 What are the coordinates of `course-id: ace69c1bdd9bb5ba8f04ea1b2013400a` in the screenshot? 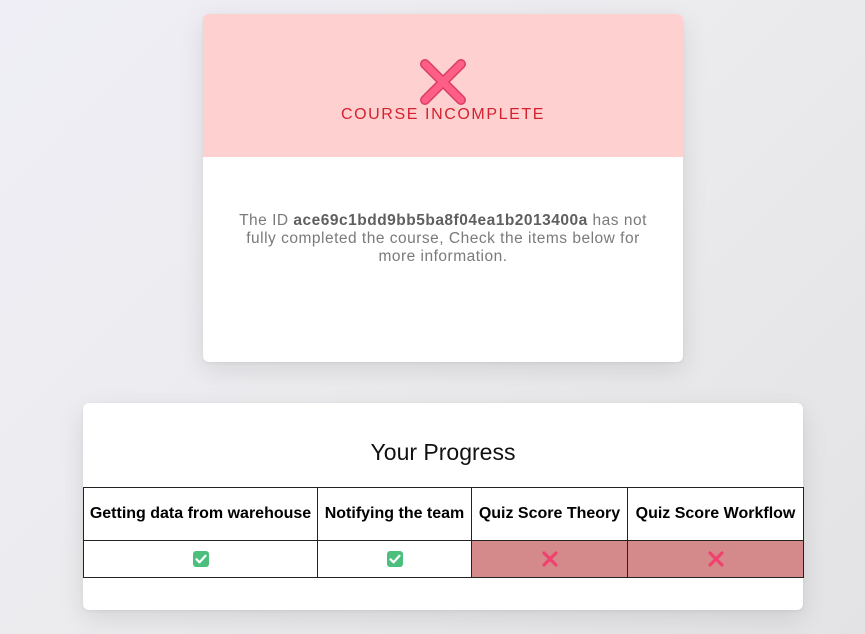 It's located at (440, 220).